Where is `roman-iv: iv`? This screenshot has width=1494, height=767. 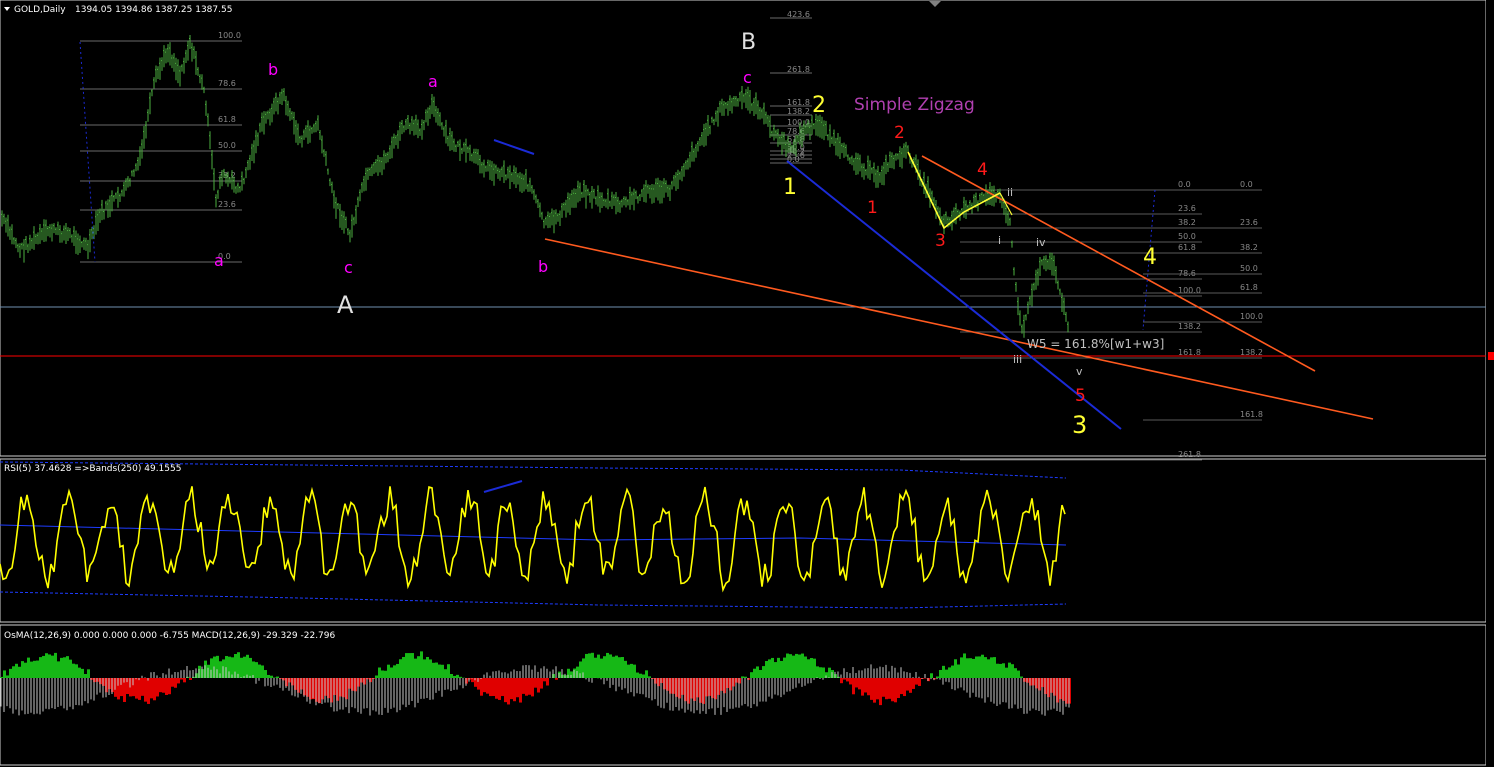 roman-iv: iv is located at coordinates (1041, 242).